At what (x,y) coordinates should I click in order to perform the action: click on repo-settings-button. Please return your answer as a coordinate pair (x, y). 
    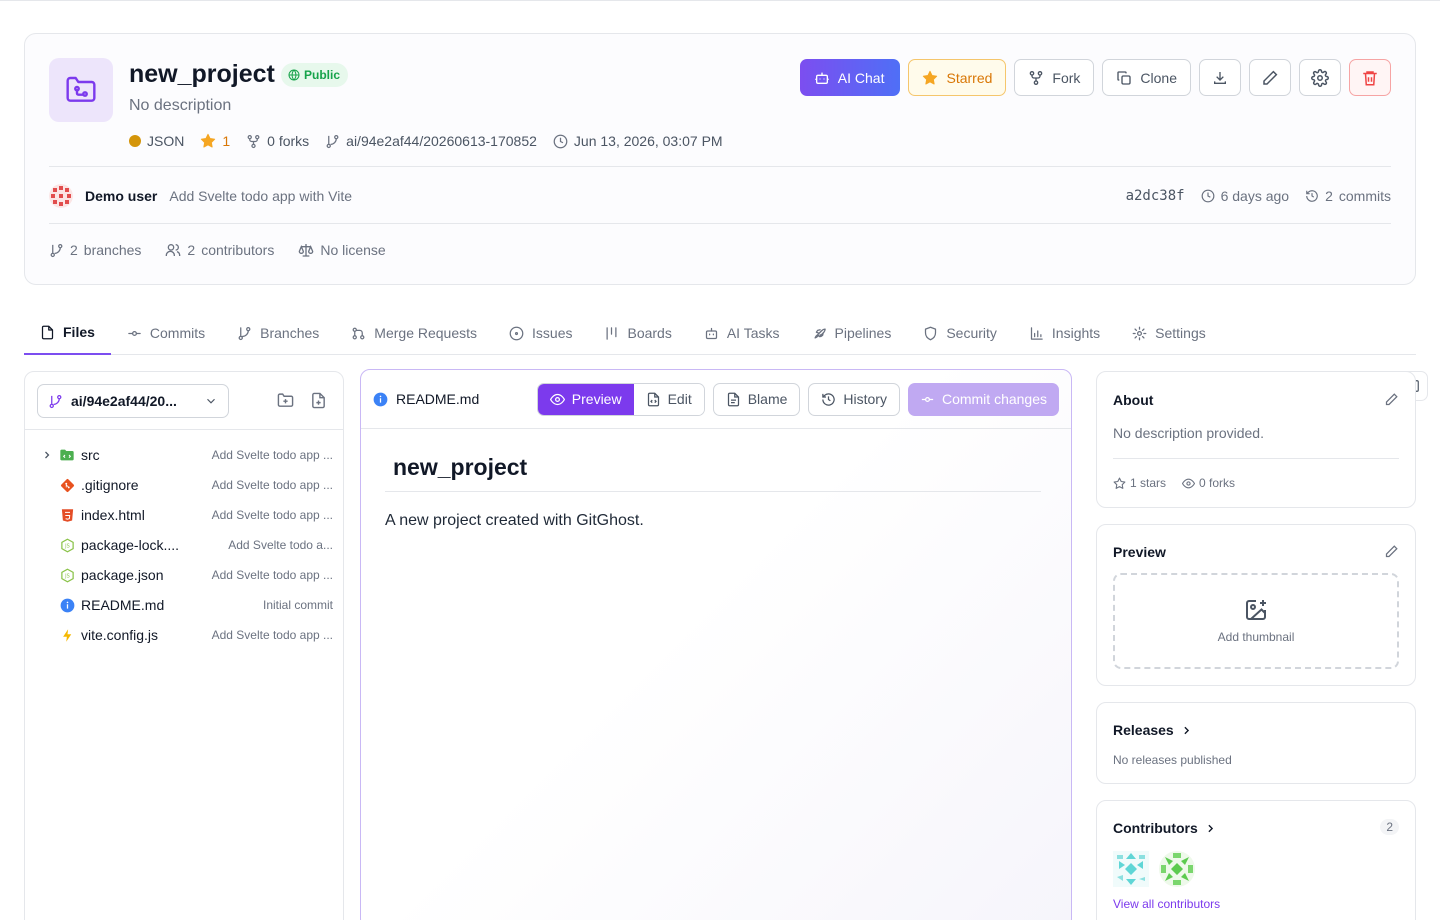
    Looking at the image, I should click on (1320, 77).